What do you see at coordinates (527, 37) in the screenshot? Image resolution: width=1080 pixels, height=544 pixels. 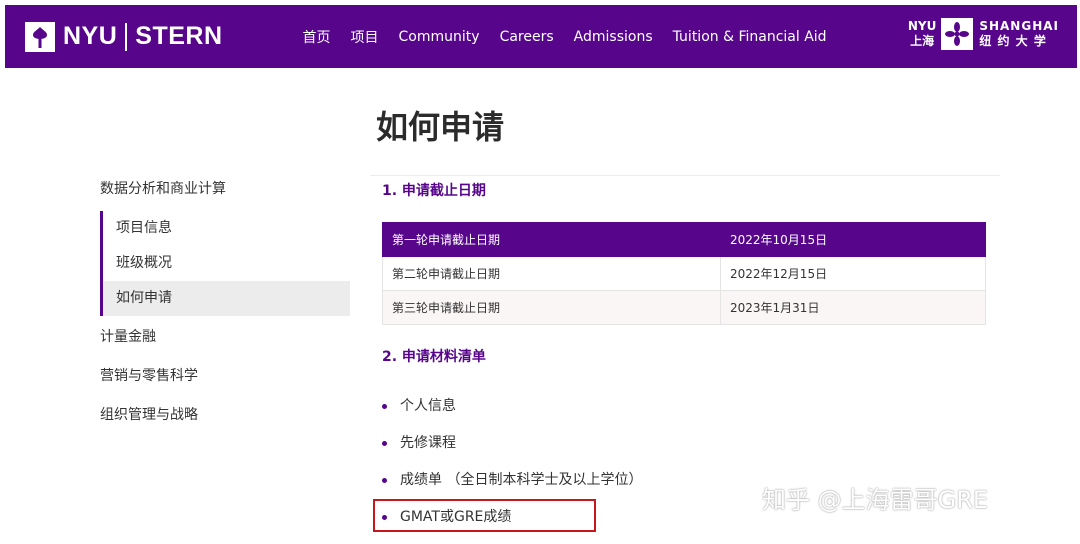 I see `nav-careers: Careers` at bounding box center [527, 37].